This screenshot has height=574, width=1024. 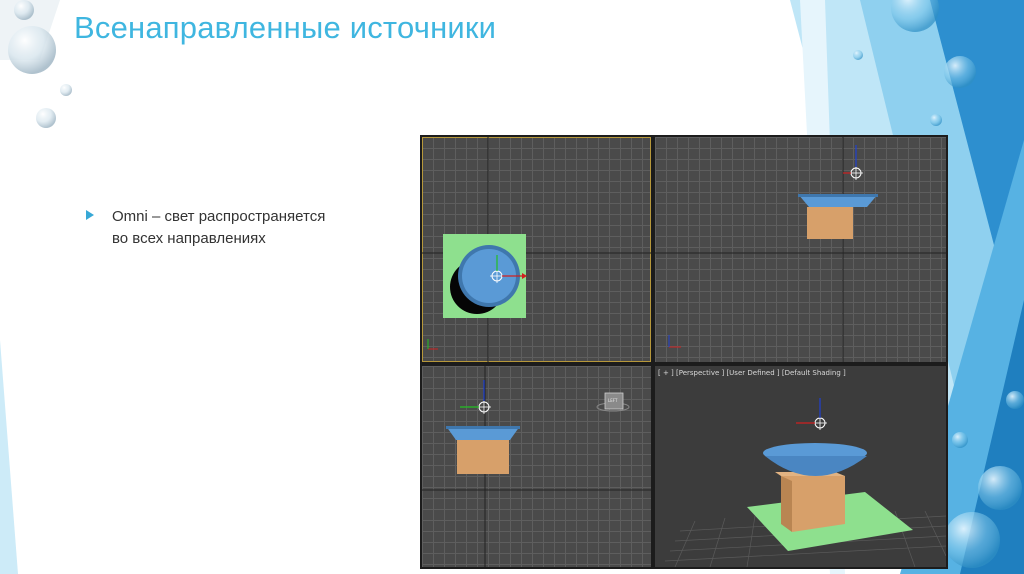 What do you see at coordinates (613, 400) in the screenshot?
I see `navcube-label: LEFT` at bounding box center [613, 400].